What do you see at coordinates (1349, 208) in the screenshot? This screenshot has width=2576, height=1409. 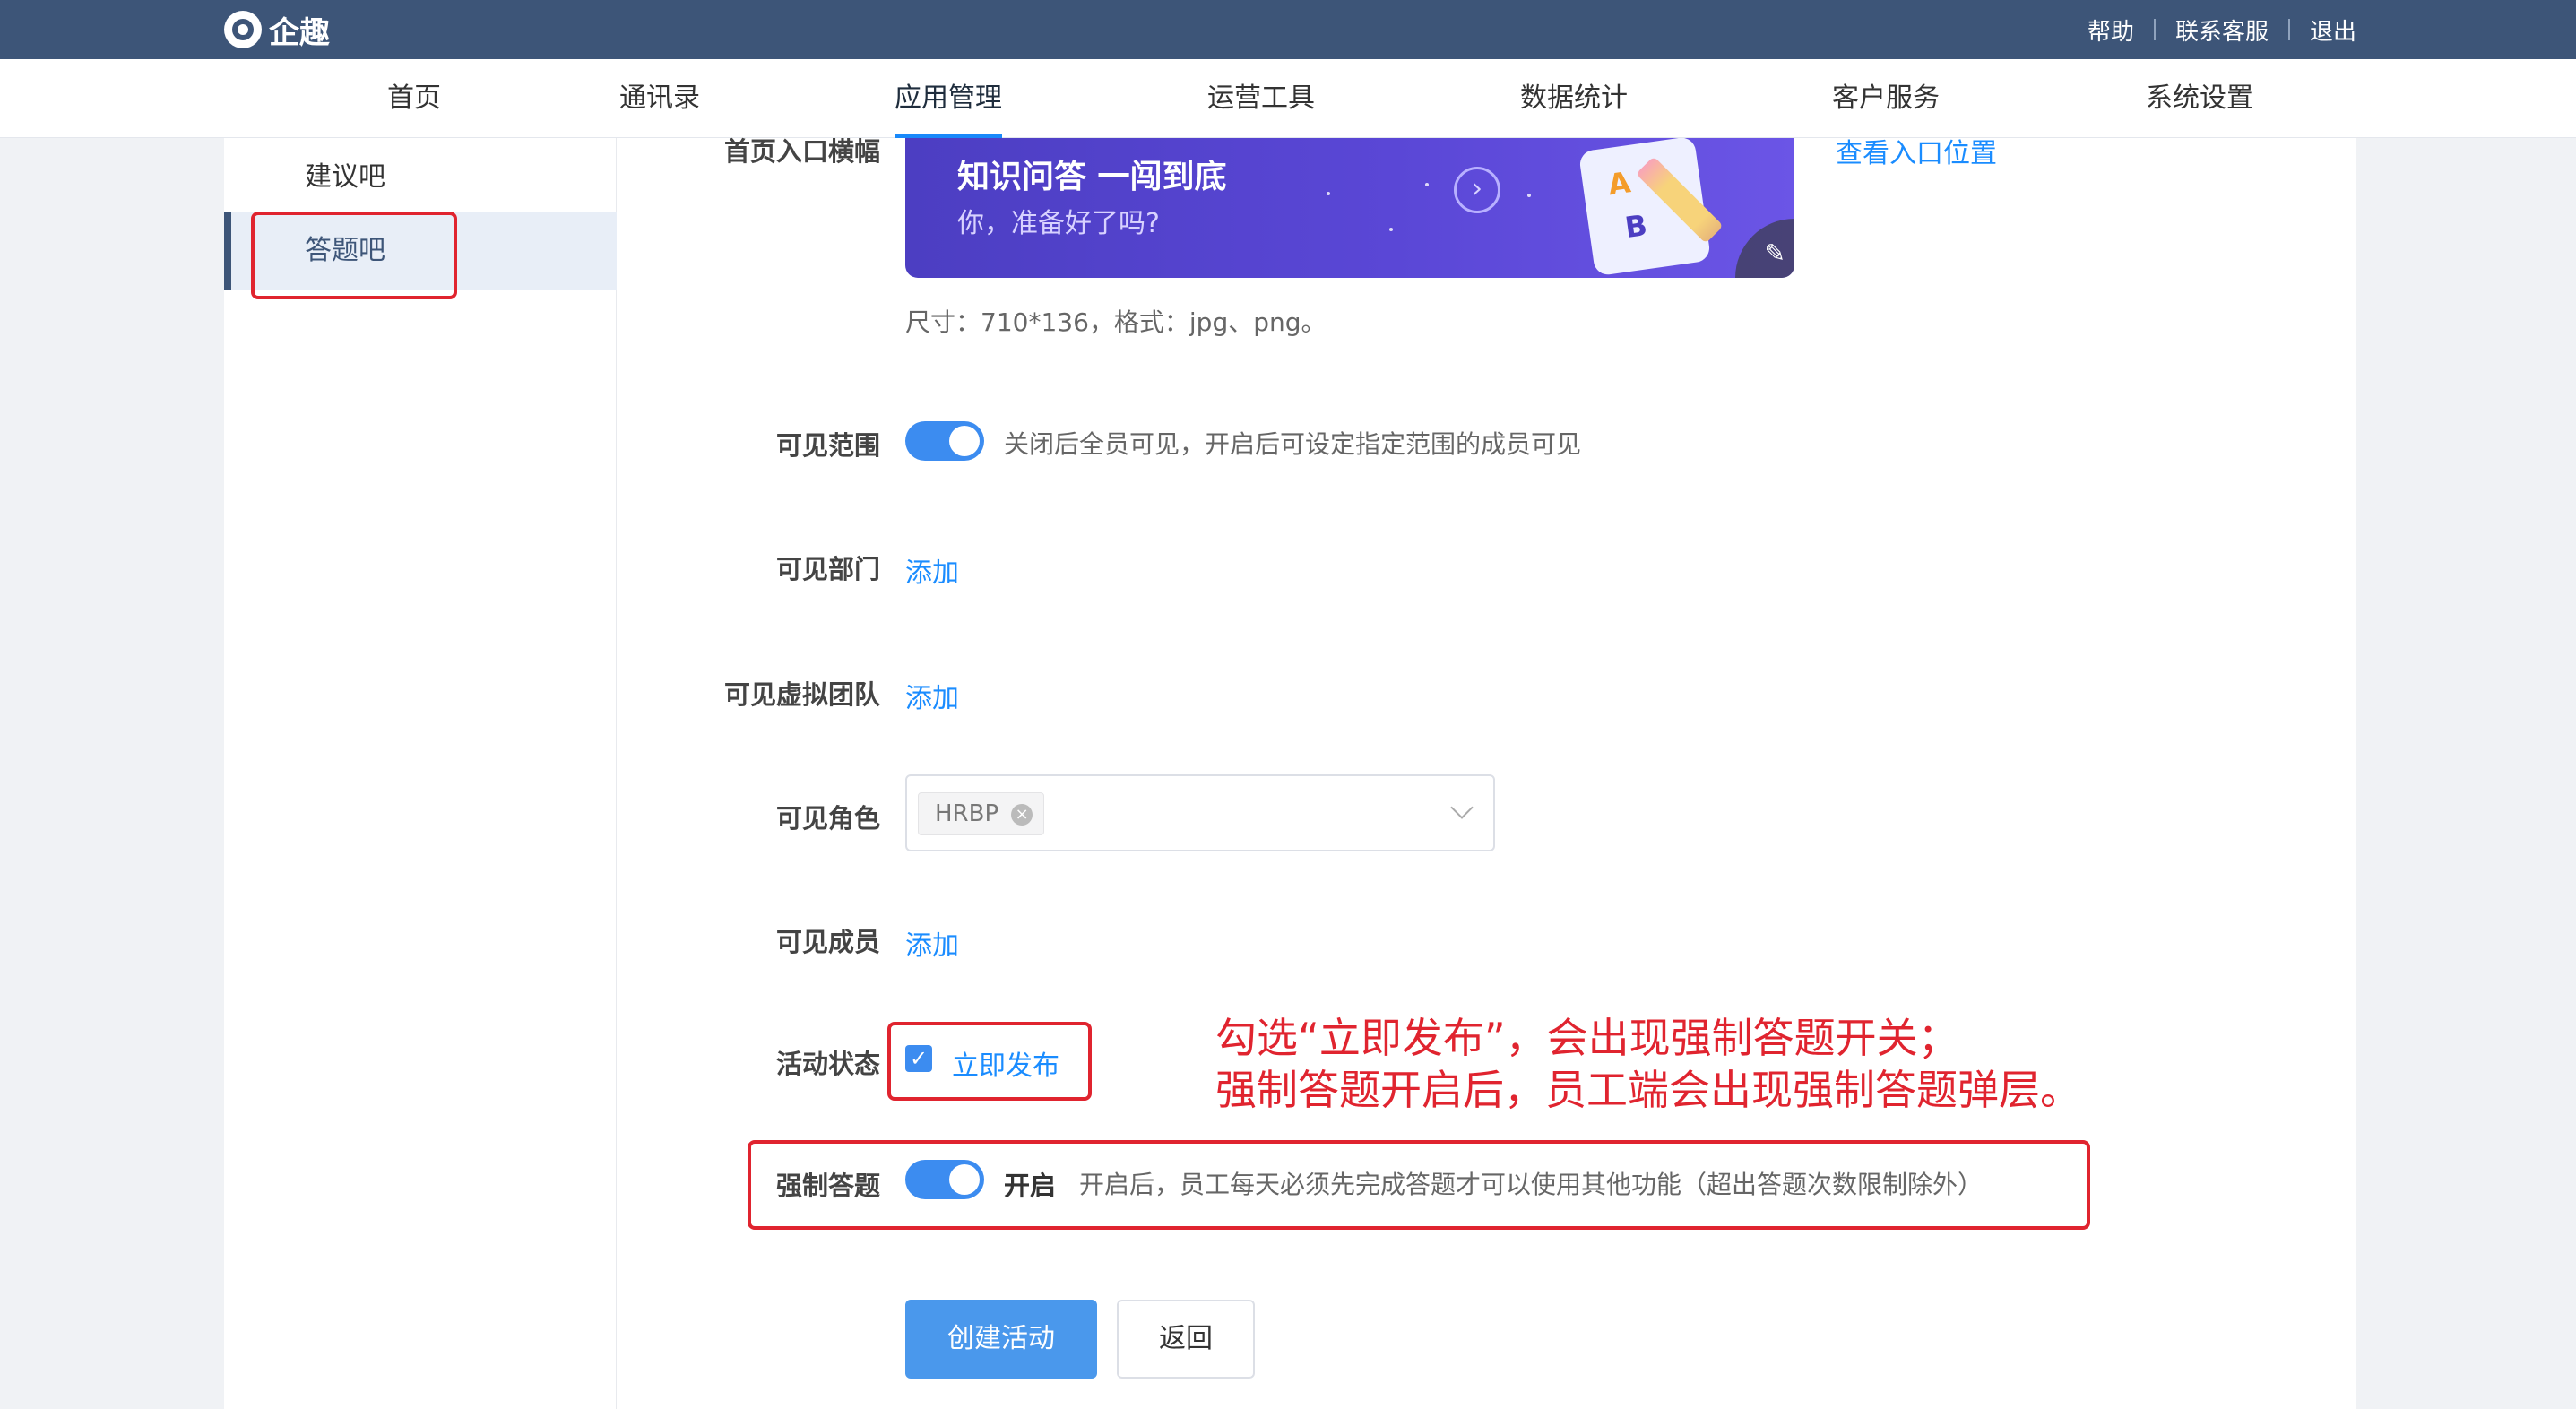 I see `banner-preview: 知识问答 一闯到底 你，准备好了吗? › AB ✎` at bounding box center [1349, 208].